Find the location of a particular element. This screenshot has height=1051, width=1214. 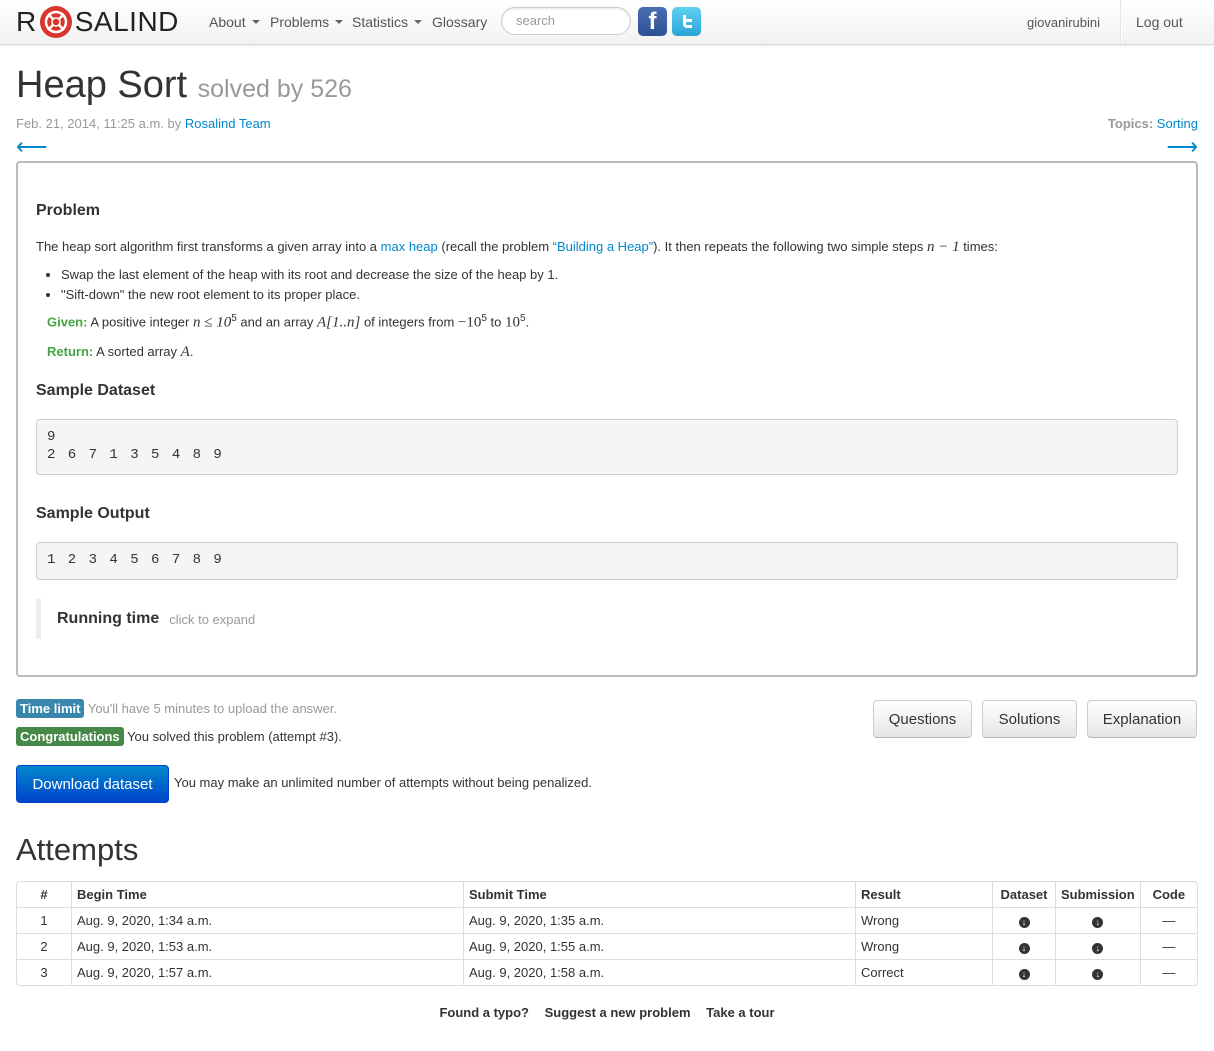

running-time-hint: click to expand is located at coordinates (212, 619).